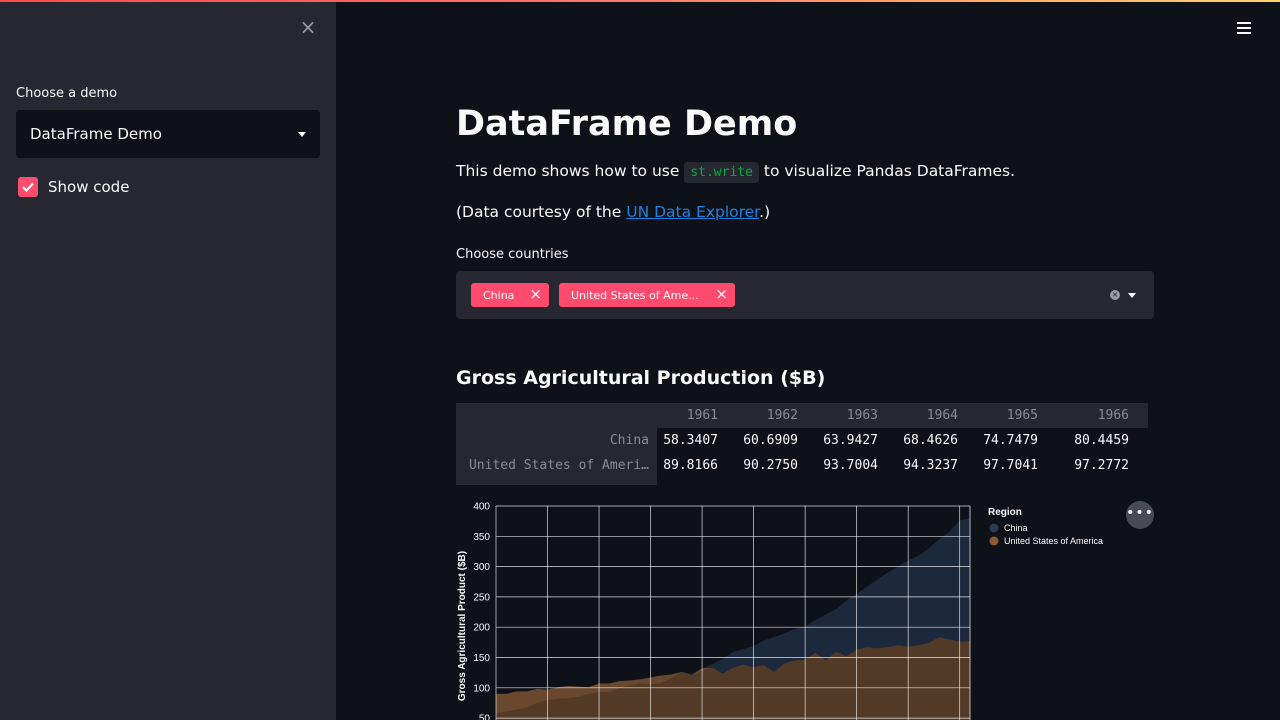 The height and width of the screenshot is (720, 1280). I want to click on demo-select-value: DataFrame Demo, so click(96, 134).